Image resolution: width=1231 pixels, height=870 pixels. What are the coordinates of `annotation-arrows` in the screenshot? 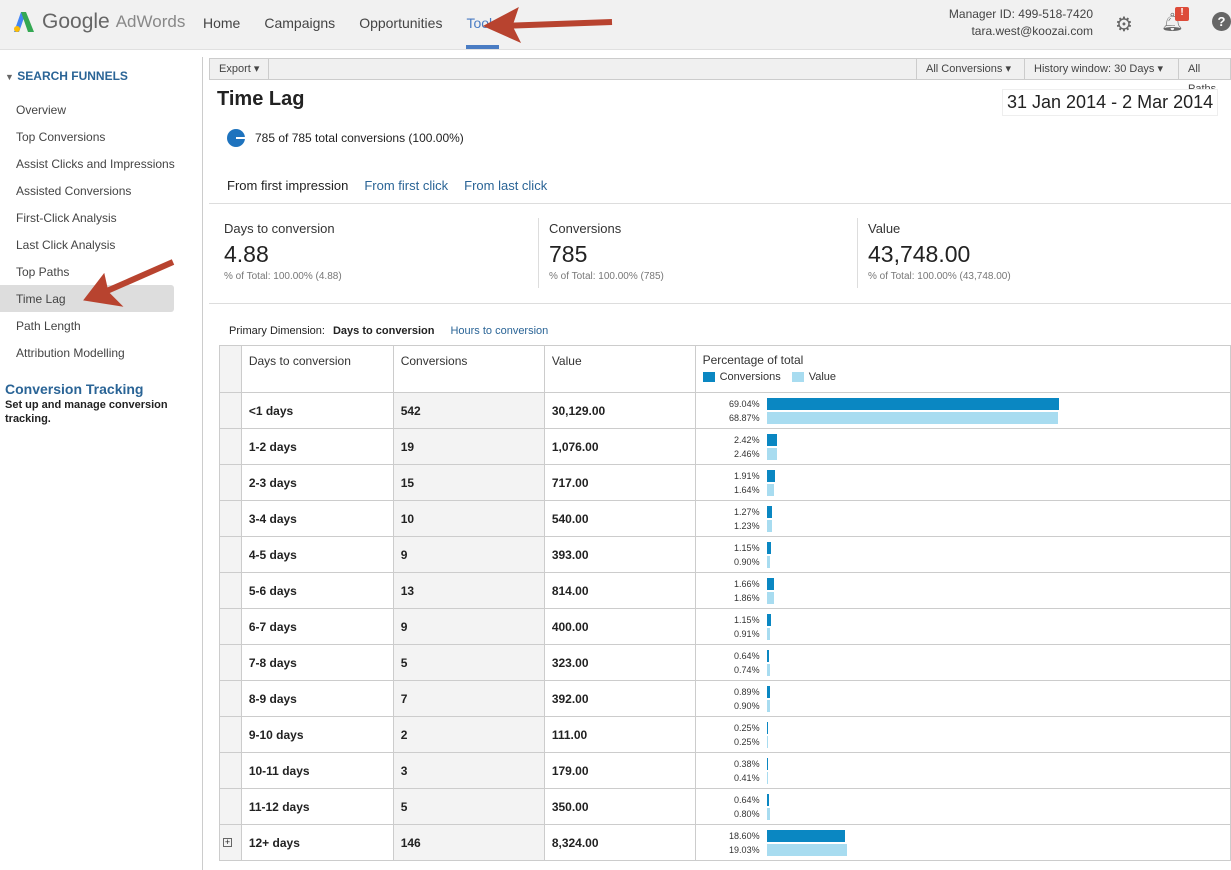 It's located at (348, 156).